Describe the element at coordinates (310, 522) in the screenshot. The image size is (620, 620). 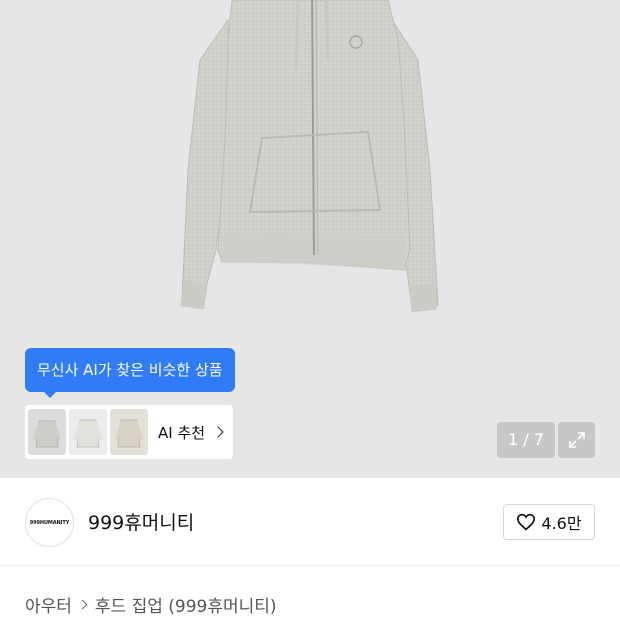
I see `brand-row: 999HUMANITY 999휴머니티 4.6만` at that location.